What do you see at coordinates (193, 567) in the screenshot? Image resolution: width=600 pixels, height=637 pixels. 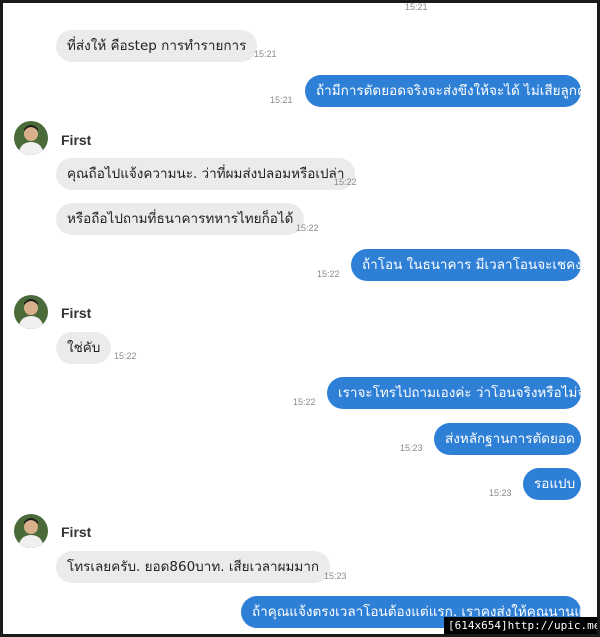 I see `incoming-message: โทรเลยครับ. ยอด860บาท. เสียเวลาผมมาก` at bounding box center [193, 567].